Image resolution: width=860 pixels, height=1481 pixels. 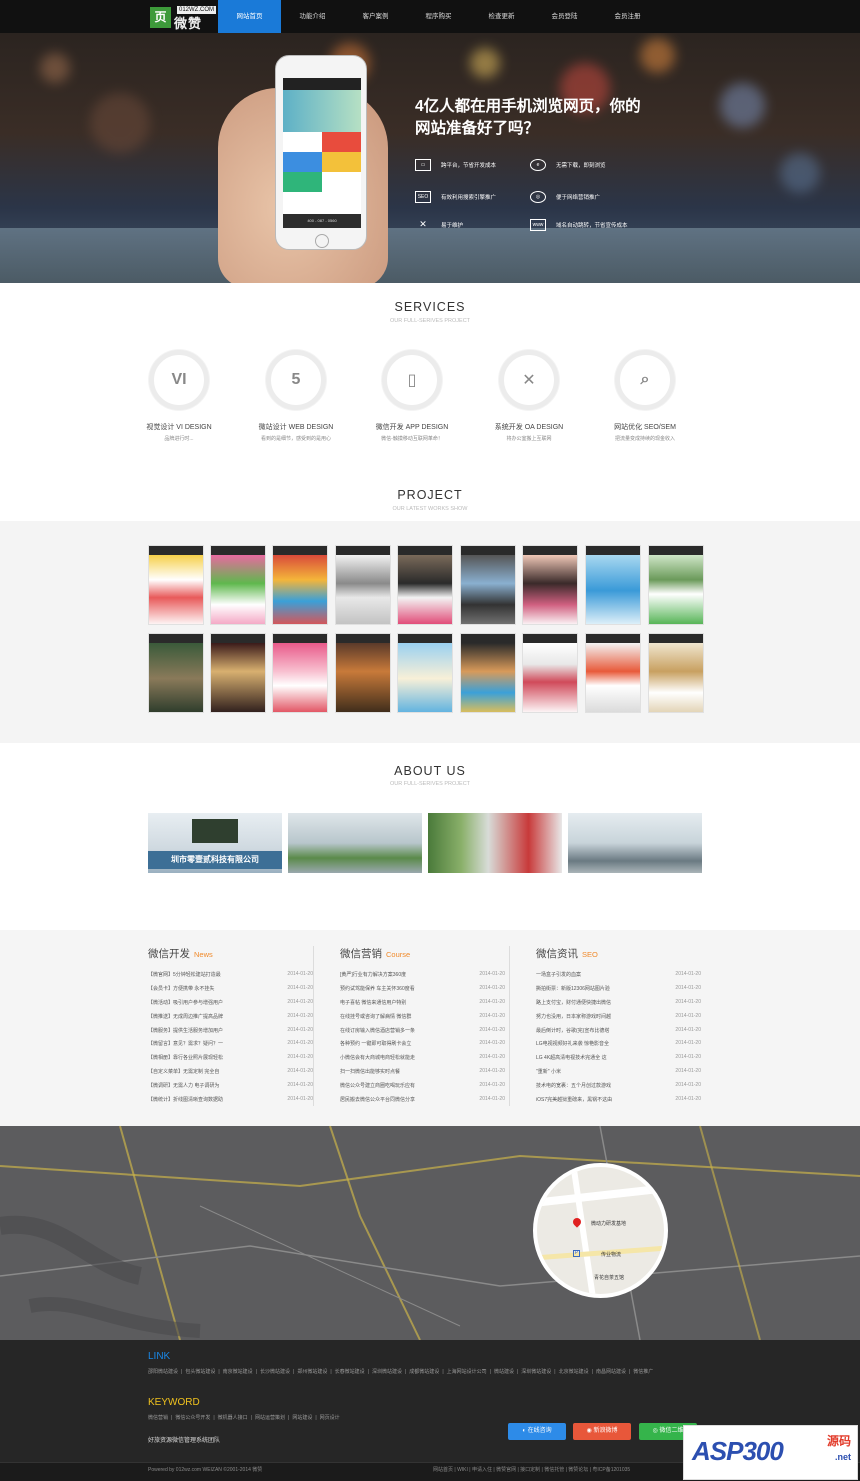 I want to click on news-item: 撕拍街票：新版12306网站图片验 2014-01-20, so click(x=618, y=992).